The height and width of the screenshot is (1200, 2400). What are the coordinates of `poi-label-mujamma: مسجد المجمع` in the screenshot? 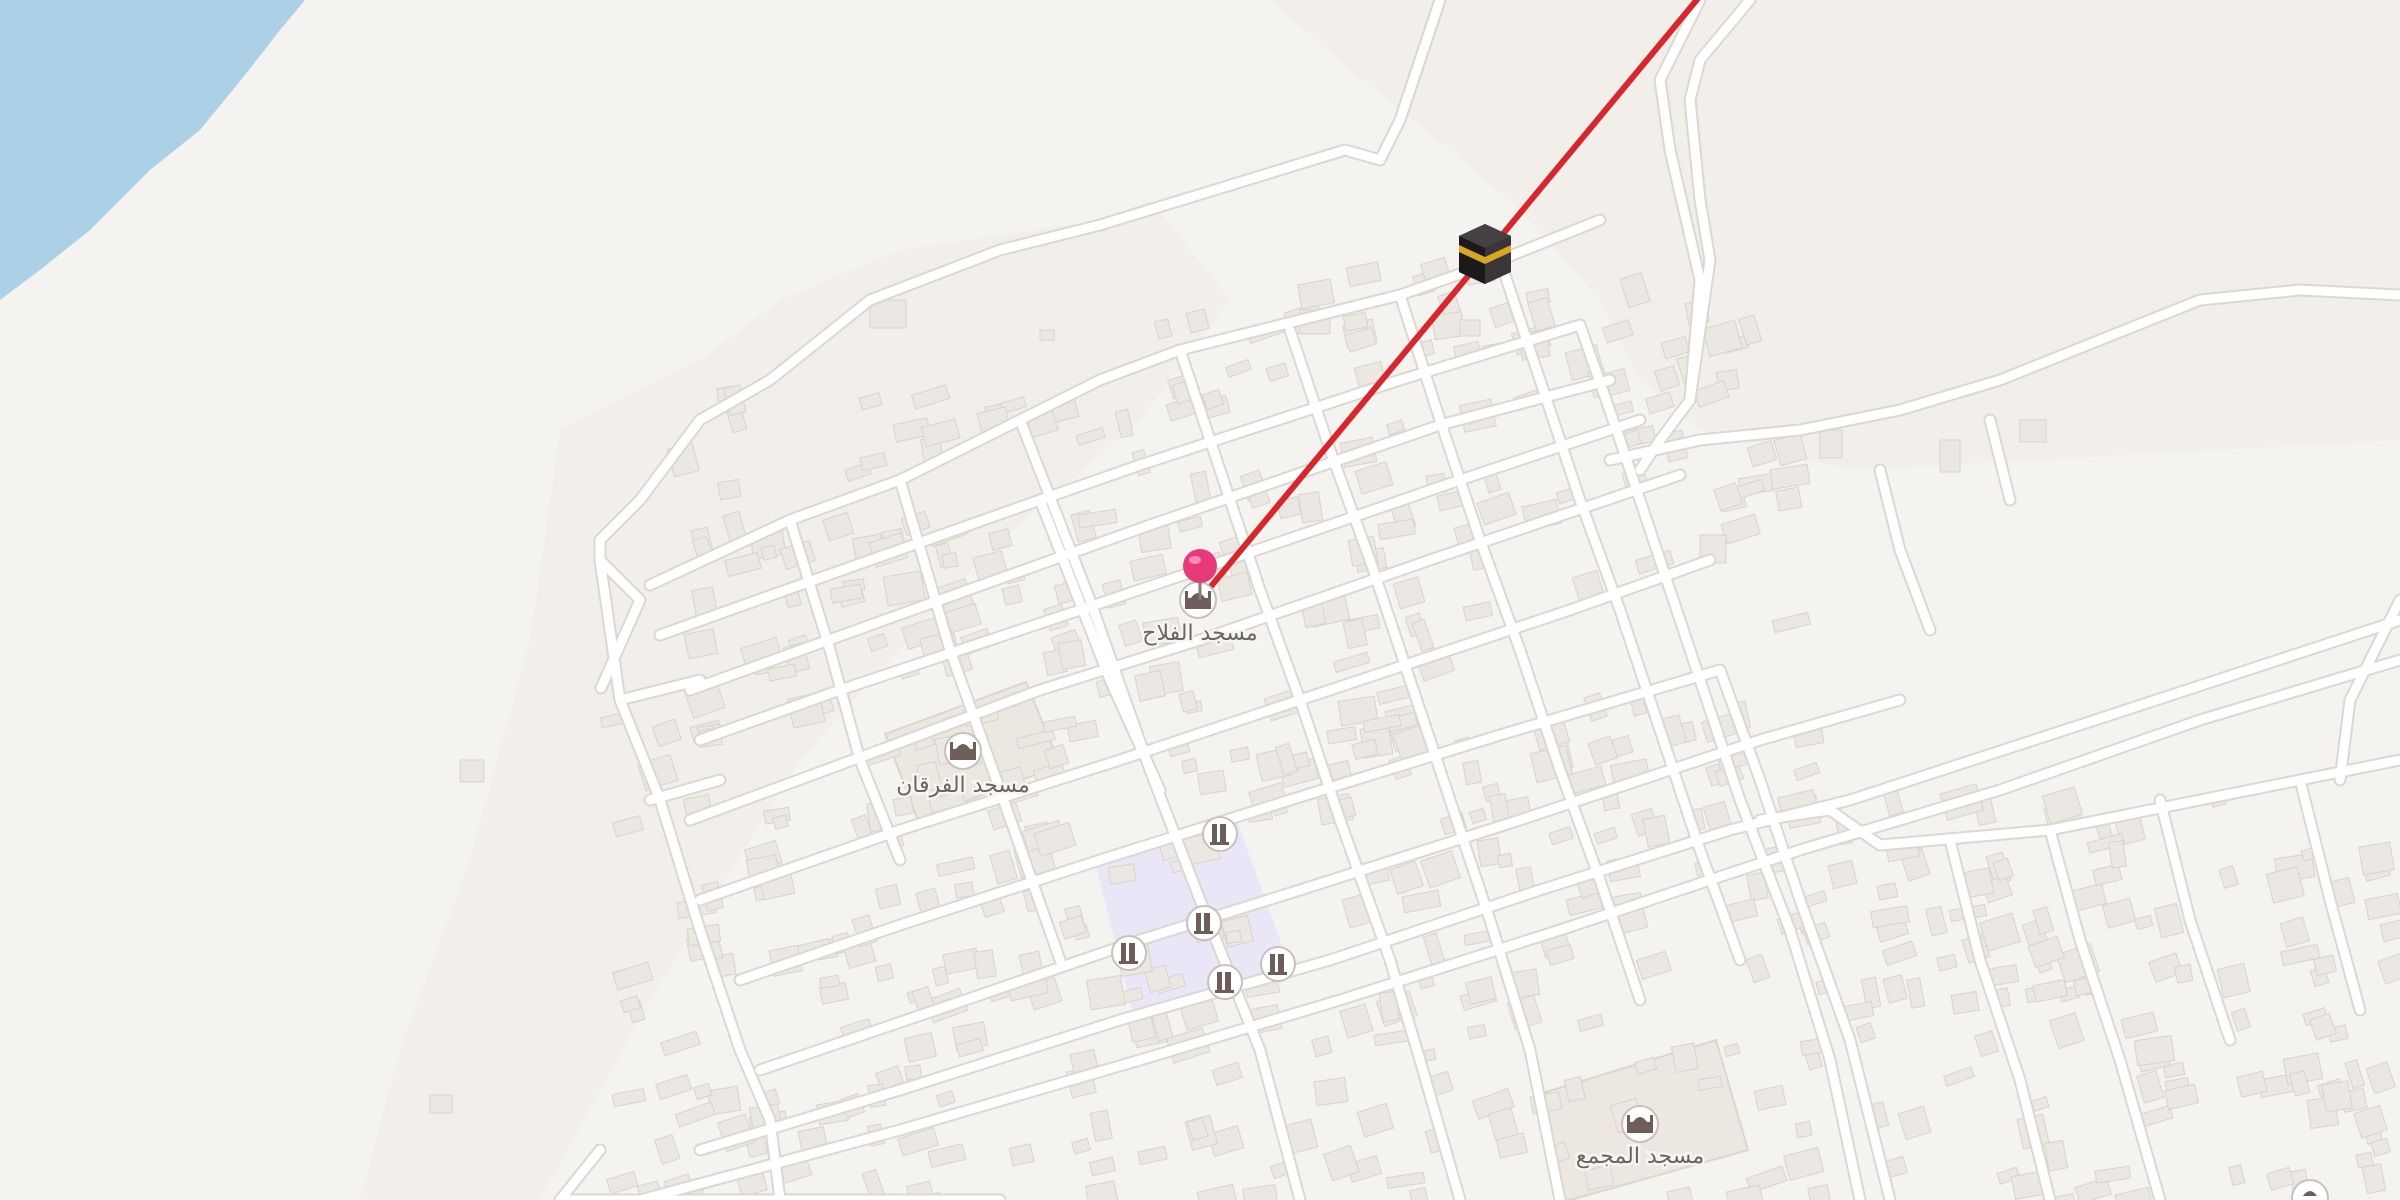 It's located at (1640, 1156).